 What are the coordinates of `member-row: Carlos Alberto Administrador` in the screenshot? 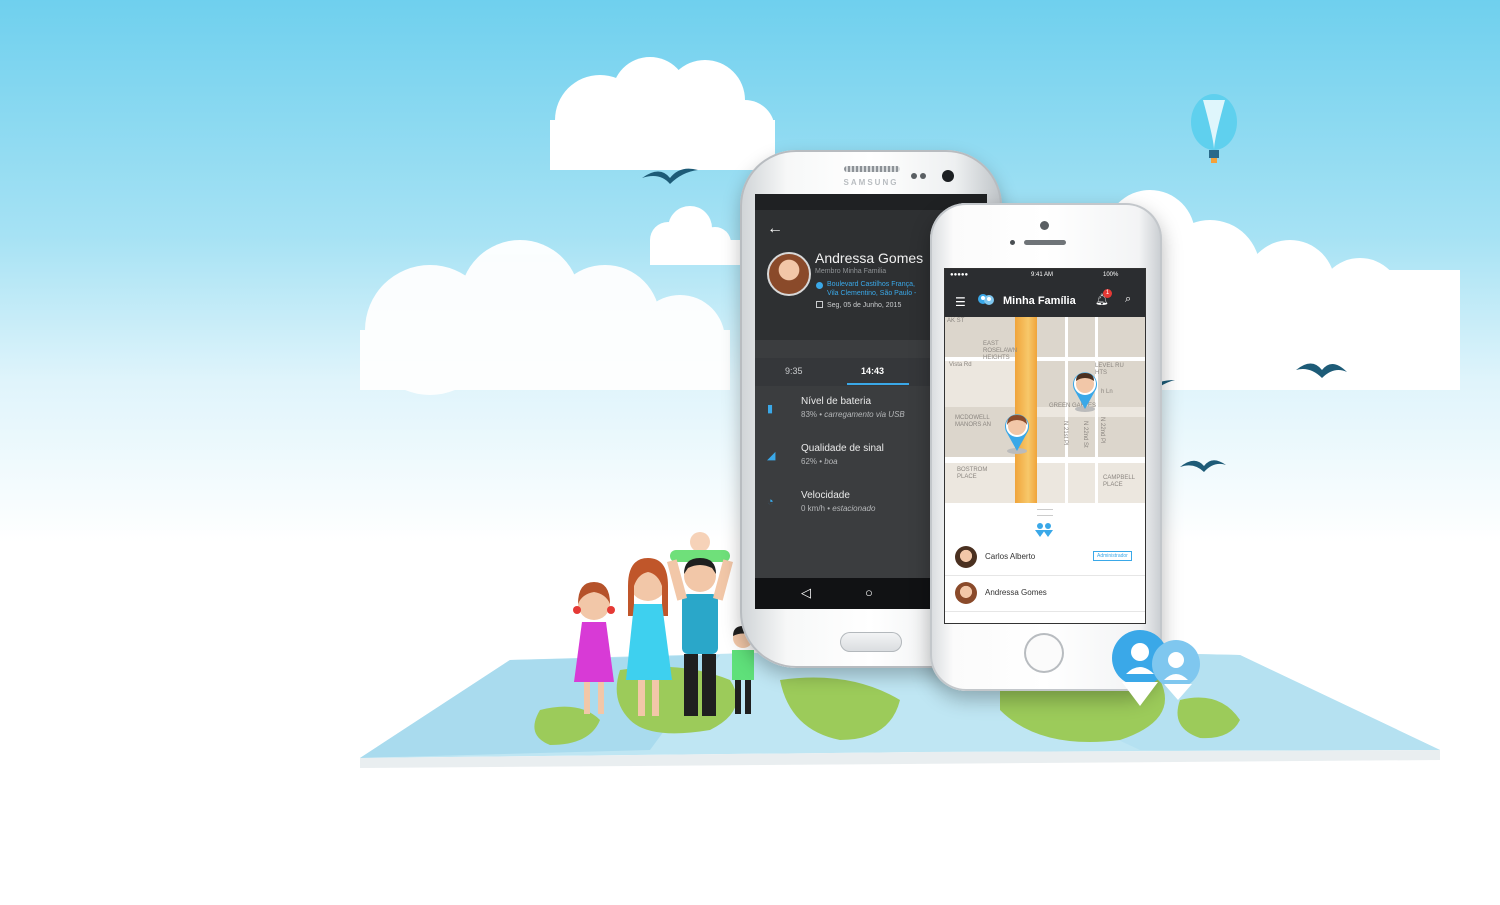 It's located at (1045, 557).